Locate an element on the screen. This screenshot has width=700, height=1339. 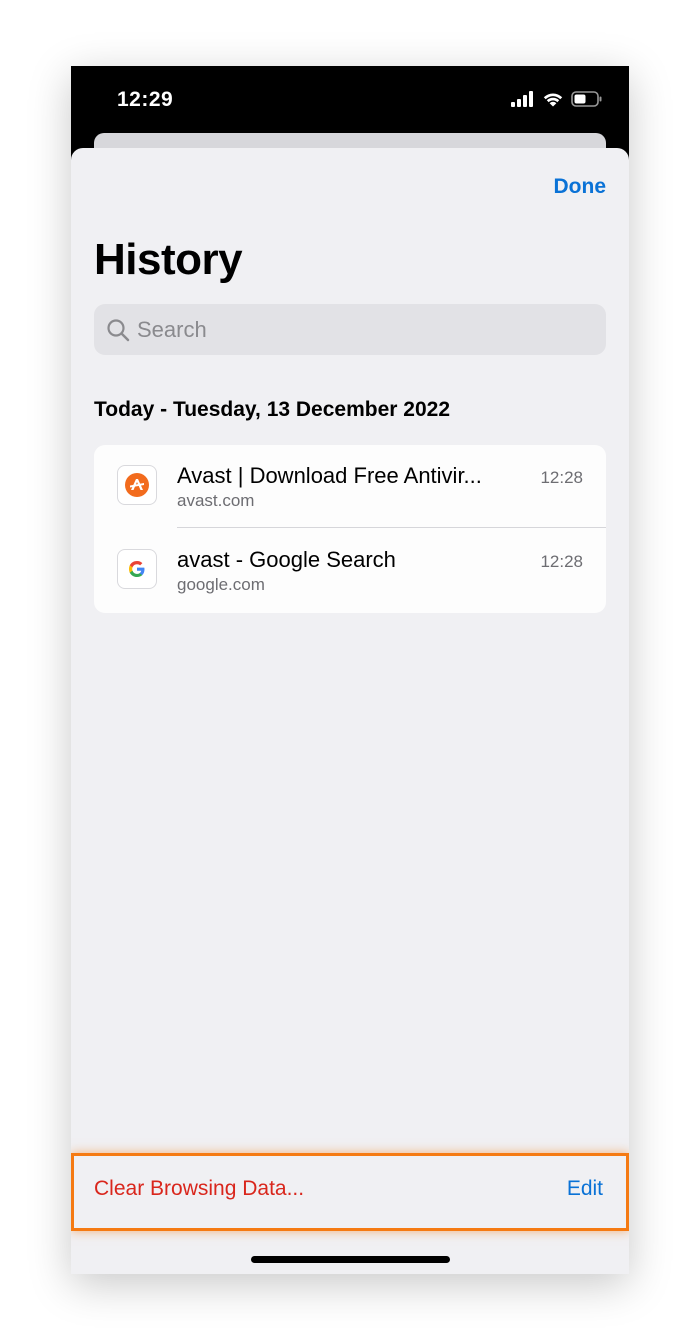
avast-favicon-icon is located at coordinates (137, 485).